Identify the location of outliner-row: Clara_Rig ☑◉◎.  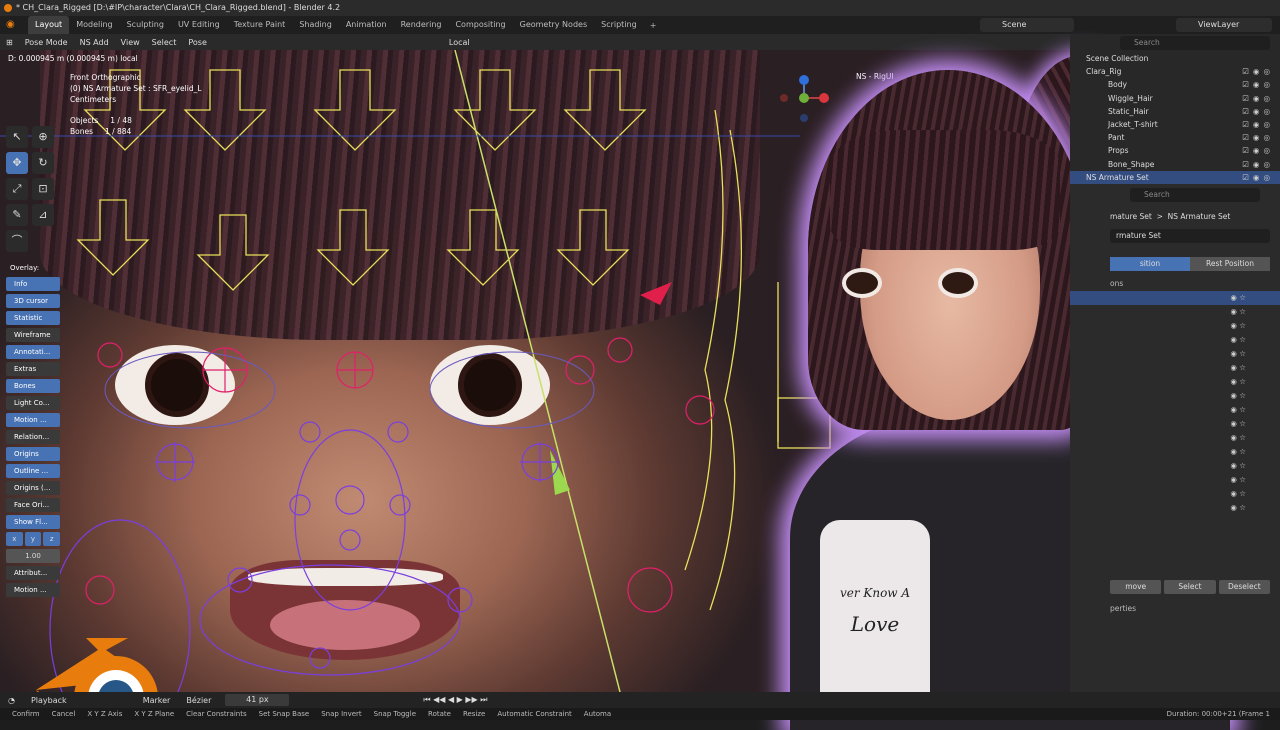
(1175, 71).